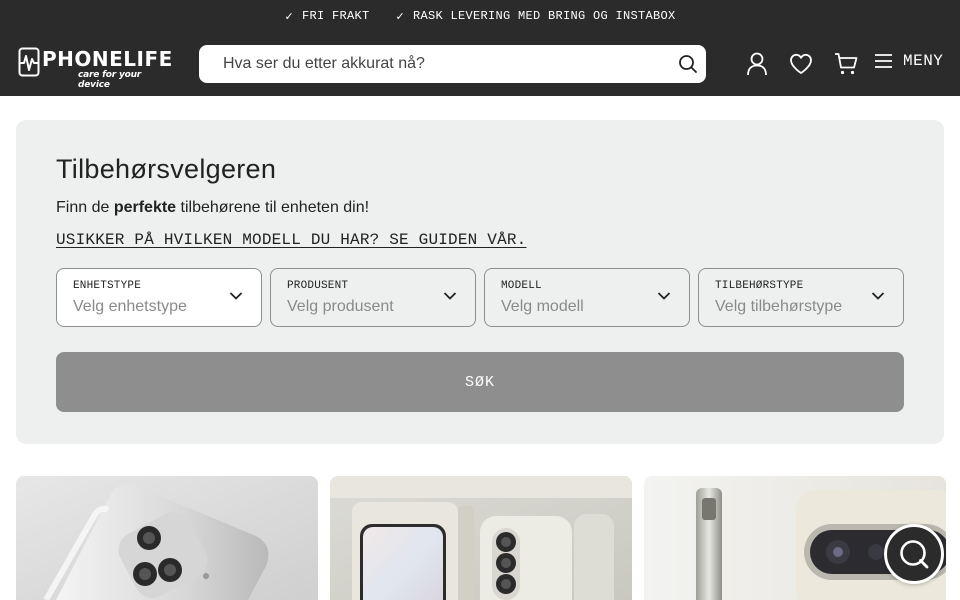 Image resolution: width=960 pixels, height=600 pixels. What do you see at coordinates (107, 59) in the screenshot?
I see `logo-wordmark: PHONELIFE` at bounding box center [107, 59].